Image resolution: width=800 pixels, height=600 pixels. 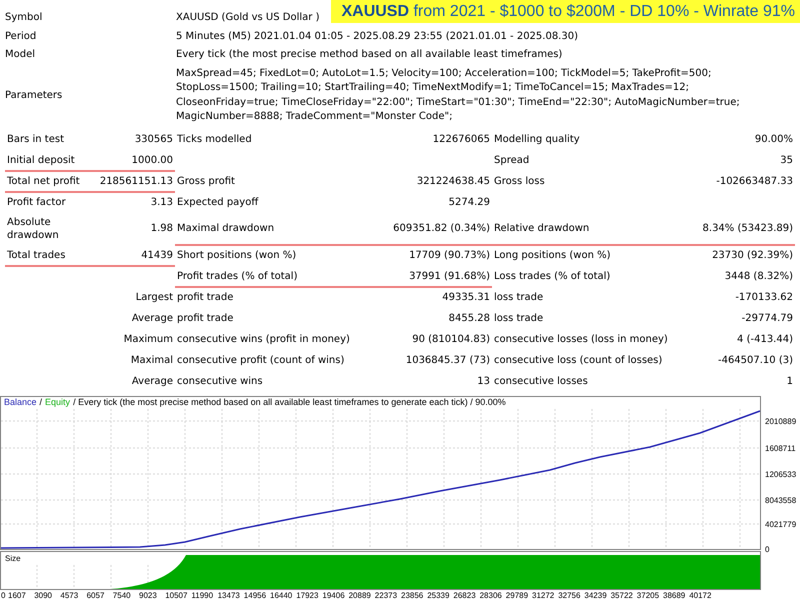 I want to click on axis-label: 9023, so click(x=148, y=595).